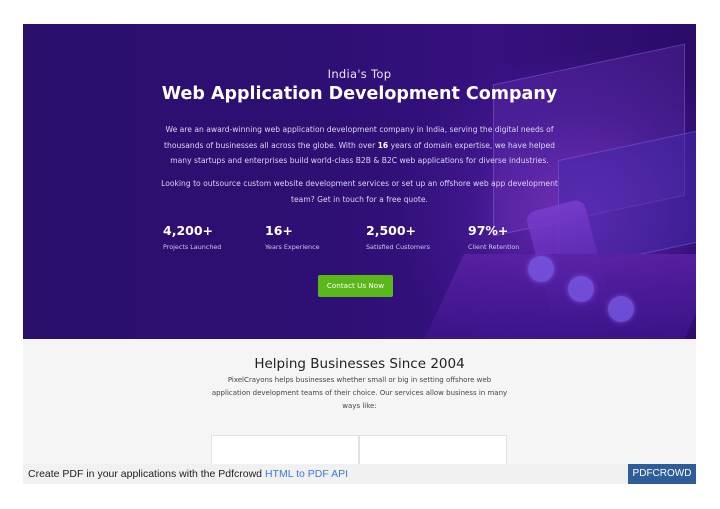 The image size is (720, 509). I want to click on stat-customers: 2,500+ Satisfied Customers, so click(398, 237).